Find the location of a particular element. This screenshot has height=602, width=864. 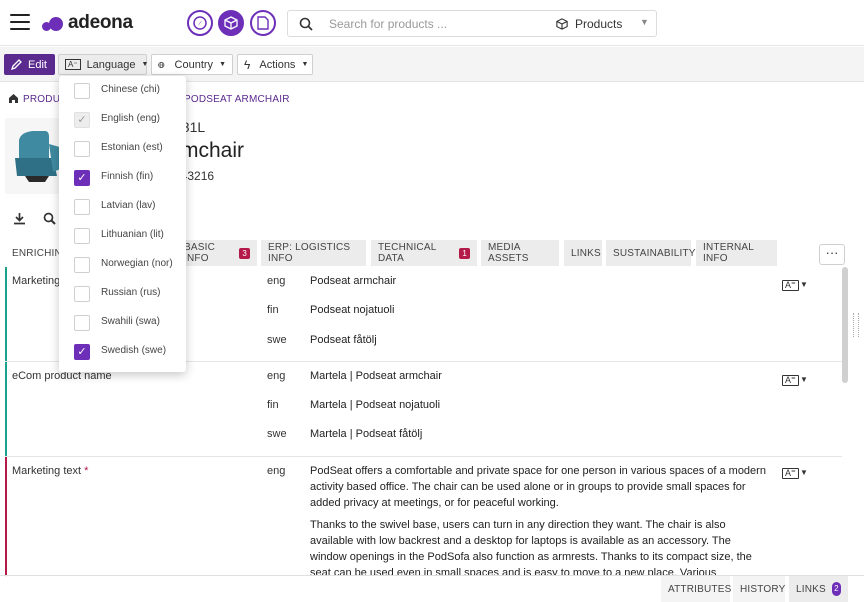

language-option-finnish: ✓ Finnish (fin) is located at coordinates (122, 177).